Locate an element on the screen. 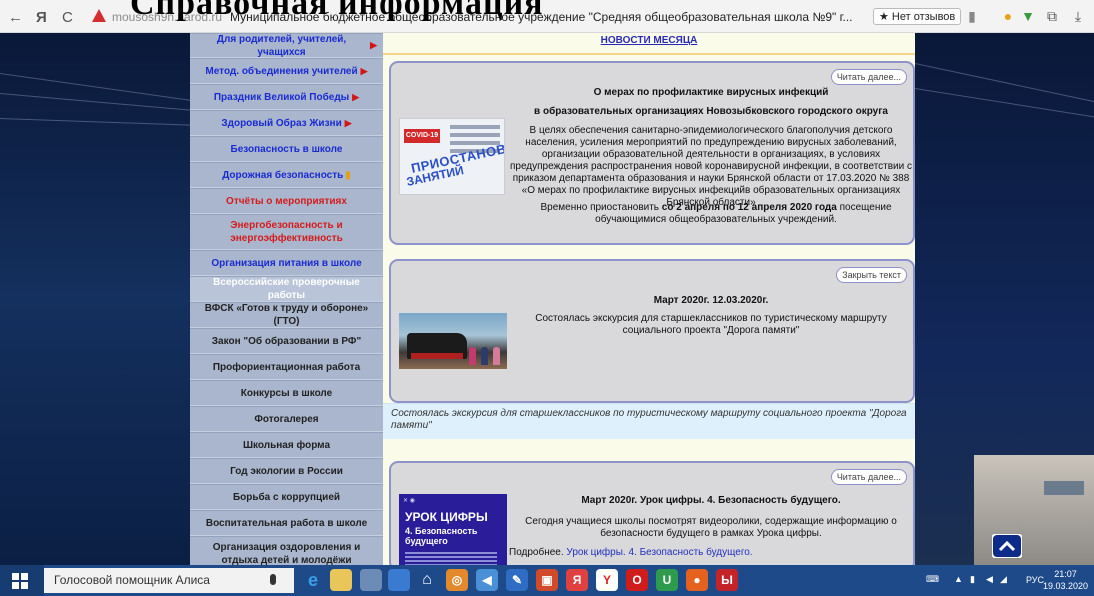 This screenshot has width=1094, height=596. menu-label: Метод. объединения учителей is located at coordinates (281, 71).